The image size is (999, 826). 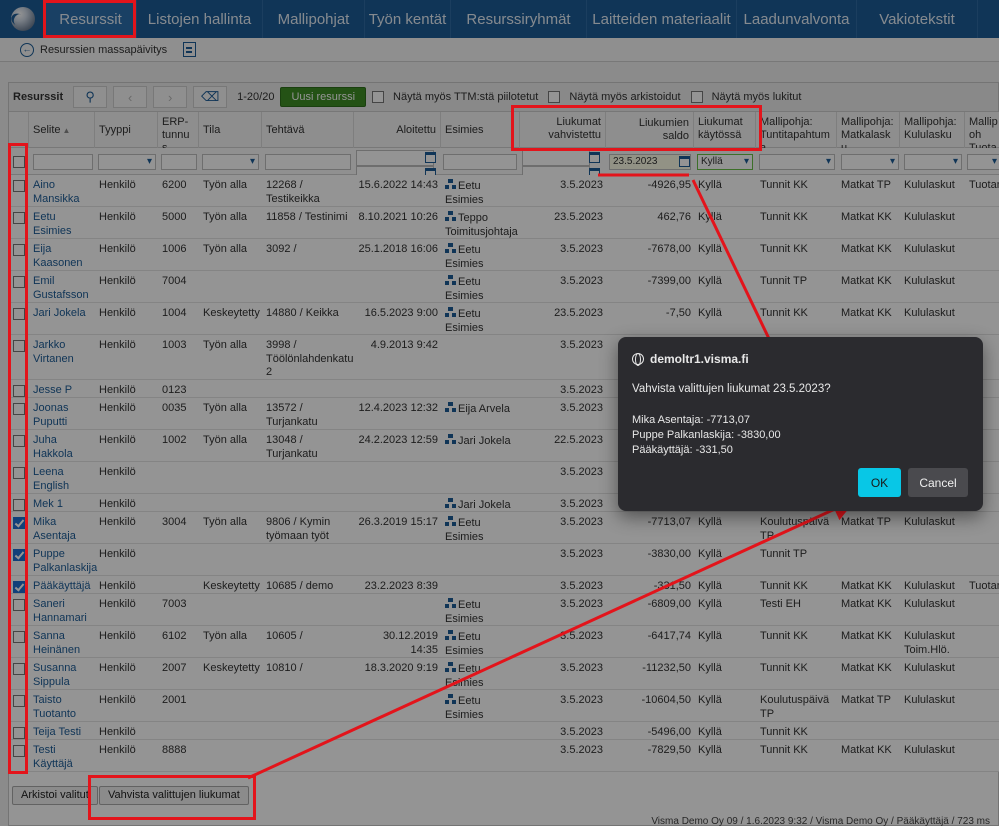 I want to click on dialog-entry: Puppe Palkanlaskija: -3830,00, so click(x=706, y=435).